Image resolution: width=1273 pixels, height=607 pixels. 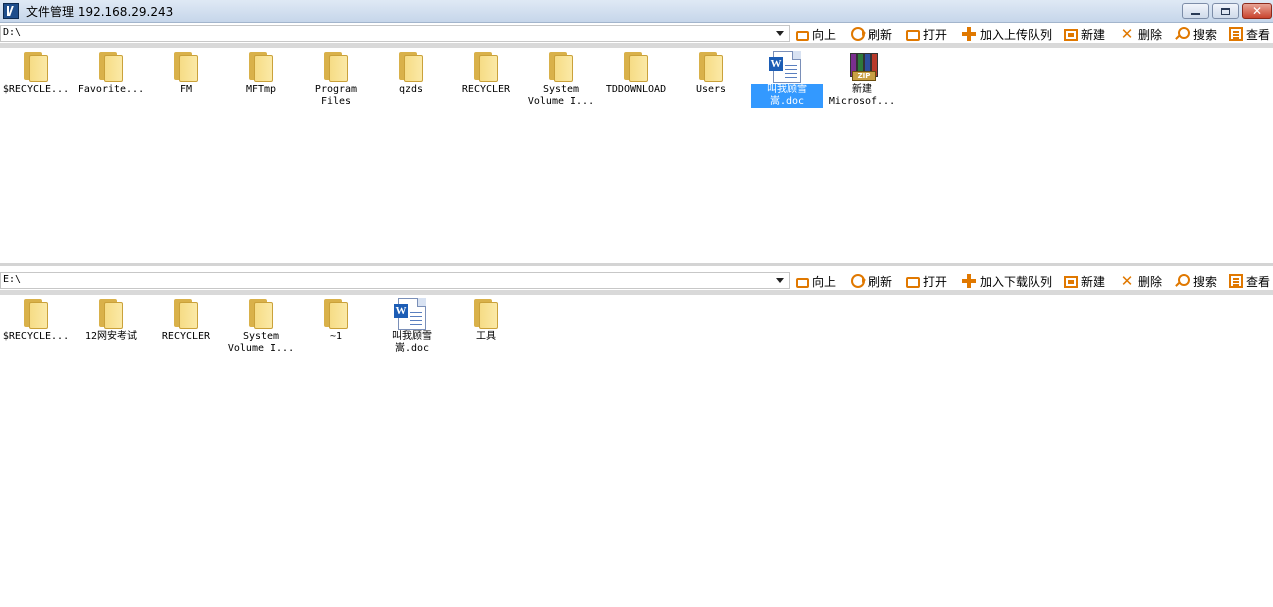 I want to click on file-name: TDDOWNLOAD, so click(x=636, y=89).